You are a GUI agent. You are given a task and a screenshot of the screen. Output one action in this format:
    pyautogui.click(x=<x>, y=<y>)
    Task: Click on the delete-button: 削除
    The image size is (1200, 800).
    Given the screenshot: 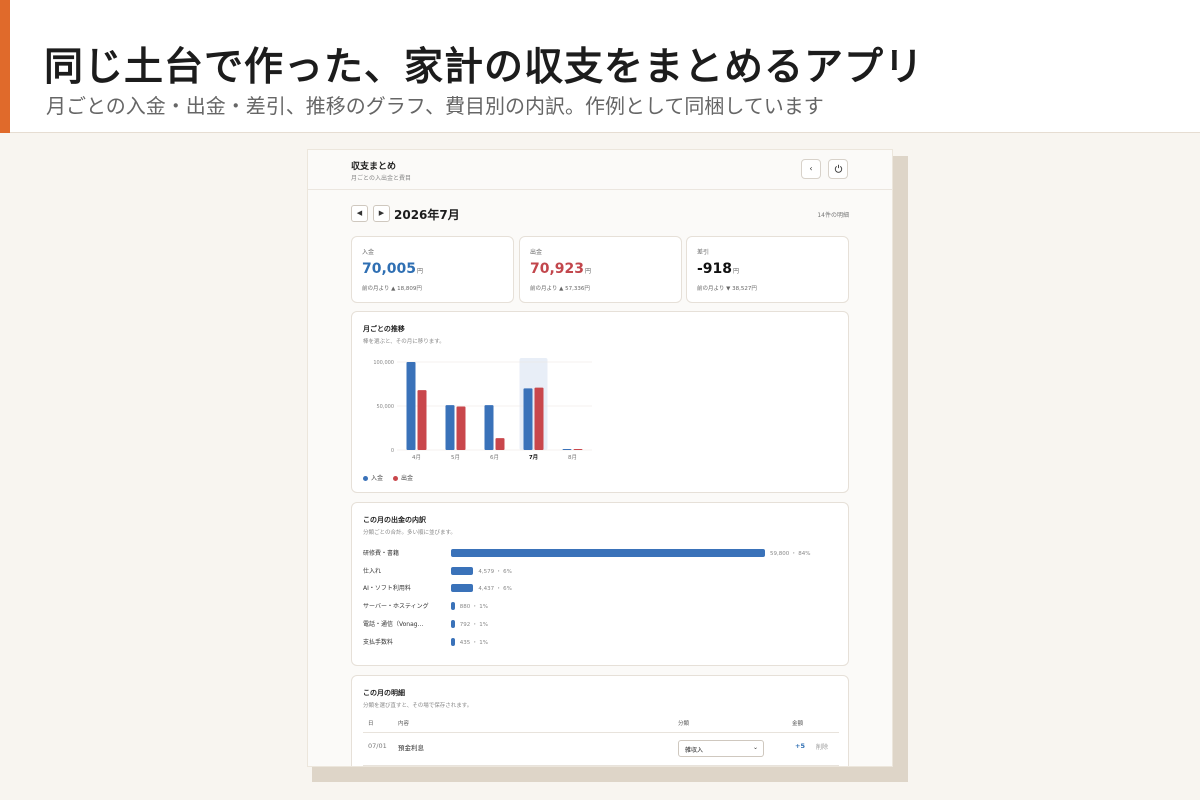 What is the action you would take?
    pyautogui.click(x=822, y=746)
    